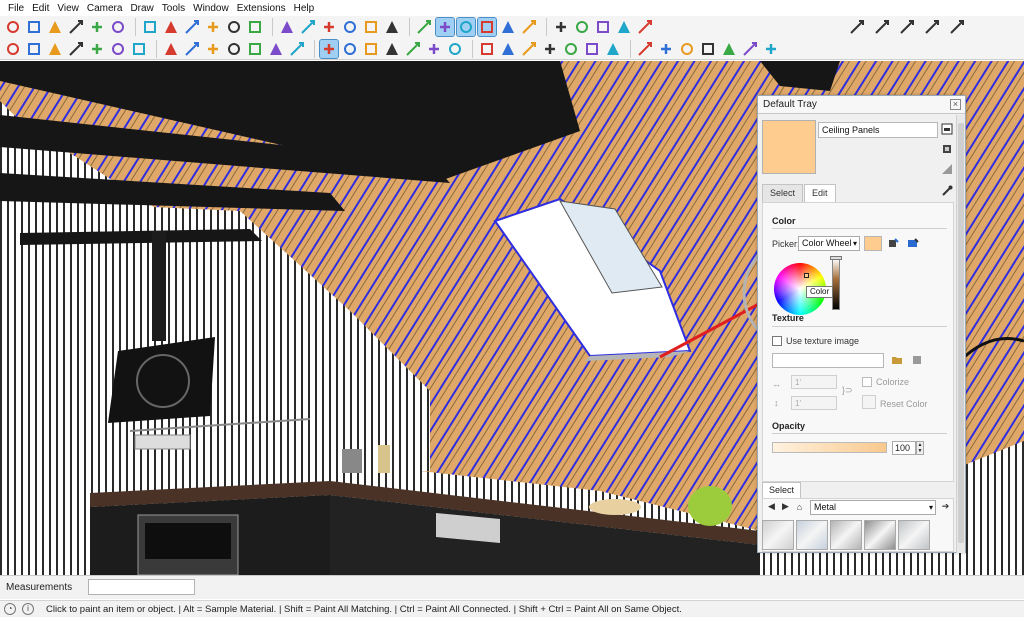 The height and width of the screenshot is (617, 1024). Describe the element at coordinates (76, 27) in the screenshot. I see `arc-icon` at that location.